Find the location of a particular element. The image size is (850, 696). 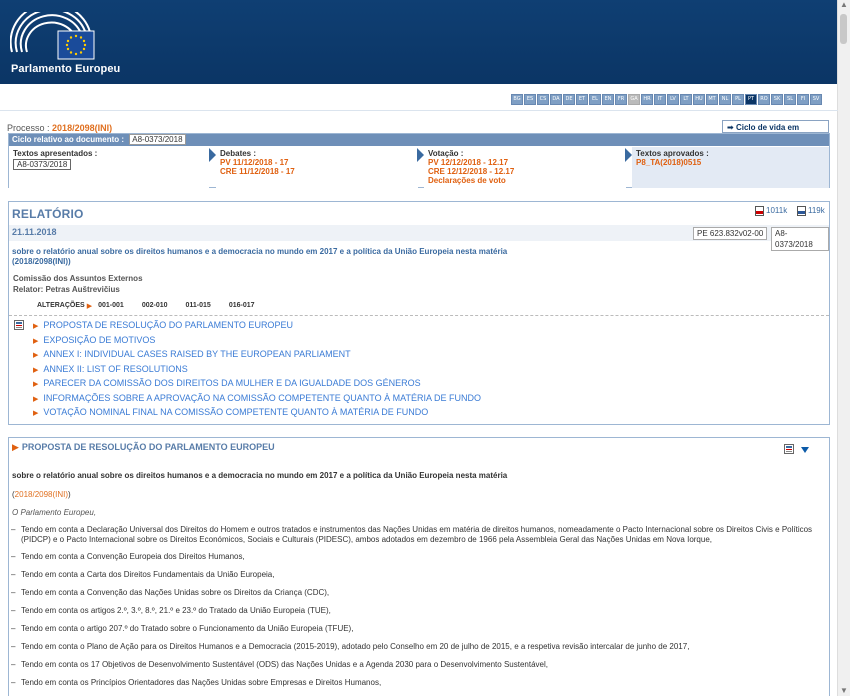

procedure-link: 2018/2098(INI) is located at coordinates (41, 494).